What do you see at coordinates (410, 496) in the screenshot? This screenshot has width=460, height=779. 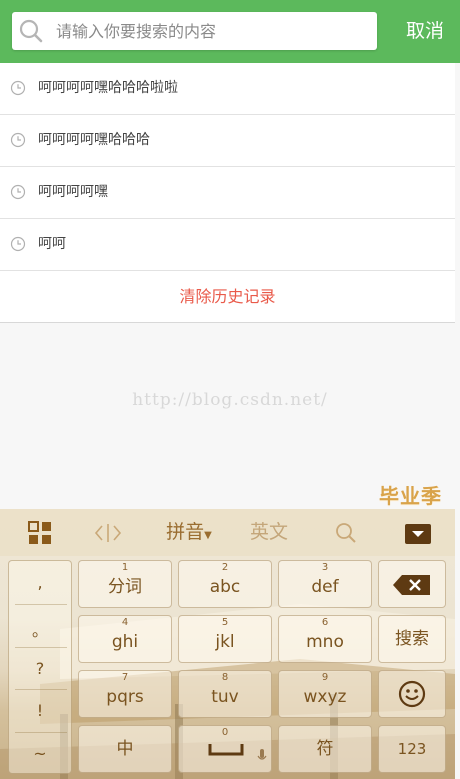 I see `skin-badge: 毕业季` at bounding box center [410, 496].